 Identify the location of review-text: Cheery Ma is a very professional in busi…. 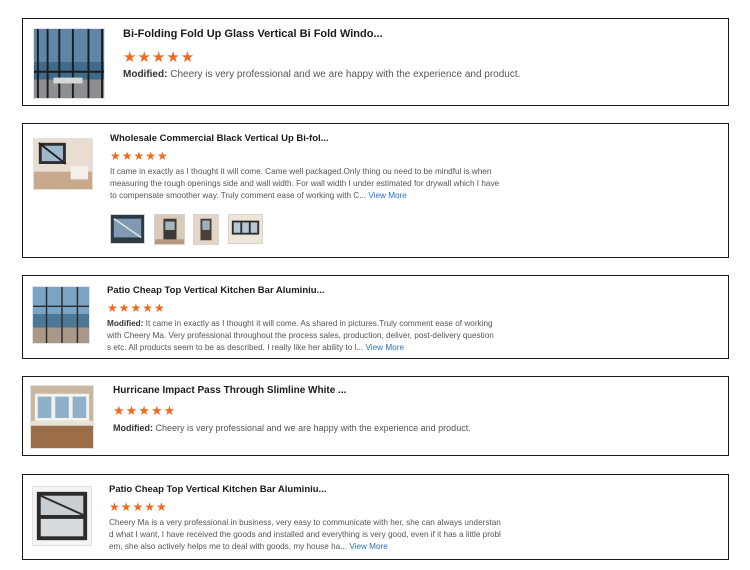
(309, 535).